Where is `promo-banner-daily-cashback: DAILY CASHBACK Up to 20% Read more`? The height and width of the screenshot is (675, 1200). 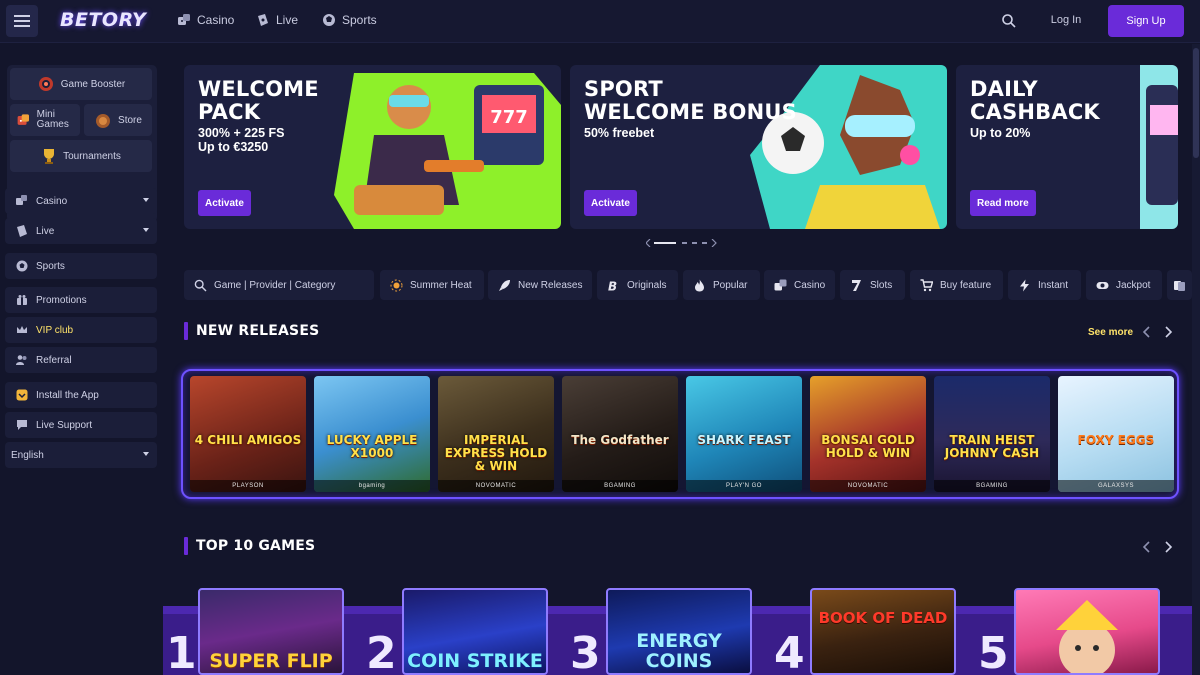
promo-banner-daily-cashback: DAILY CASHBACK Up to 20% Read more is located at coordinates (1067, 147).